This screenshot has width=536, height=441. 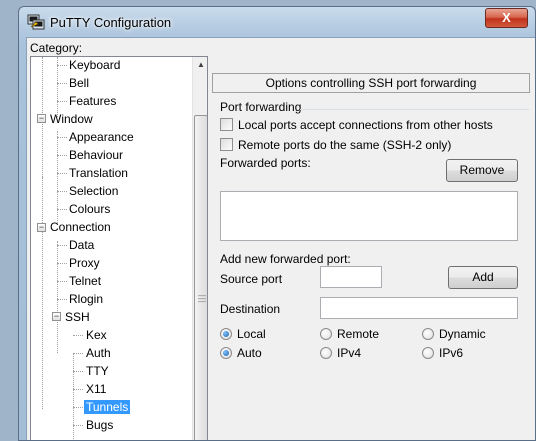 I want to click on radio-remote: Remote, so click(x=349, y=334).